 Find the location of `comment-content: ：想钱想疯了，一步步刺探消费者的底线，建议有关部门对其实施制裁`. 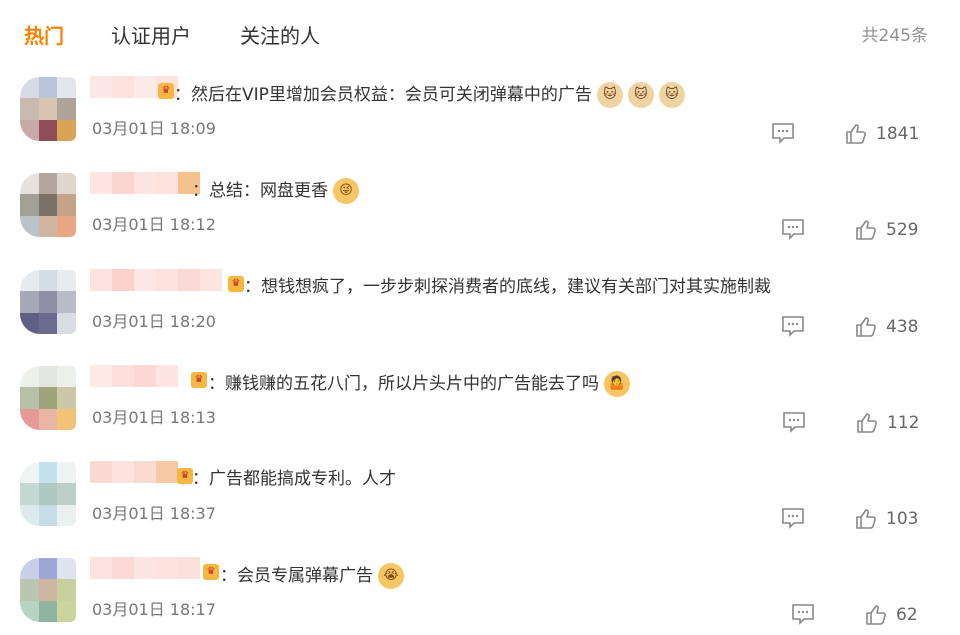

comment-content: ：想钱想疯了，一步步刺探消费者的底线，建议有关部门对其实施制裁 is located at coordinates (507, 287).